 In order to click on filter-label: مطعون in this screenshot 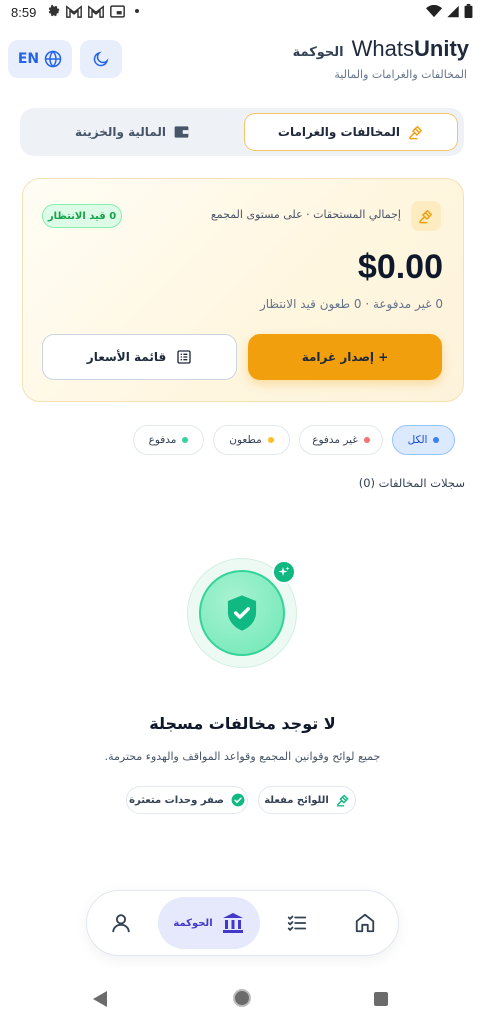, I will do `click(245, 440)`.